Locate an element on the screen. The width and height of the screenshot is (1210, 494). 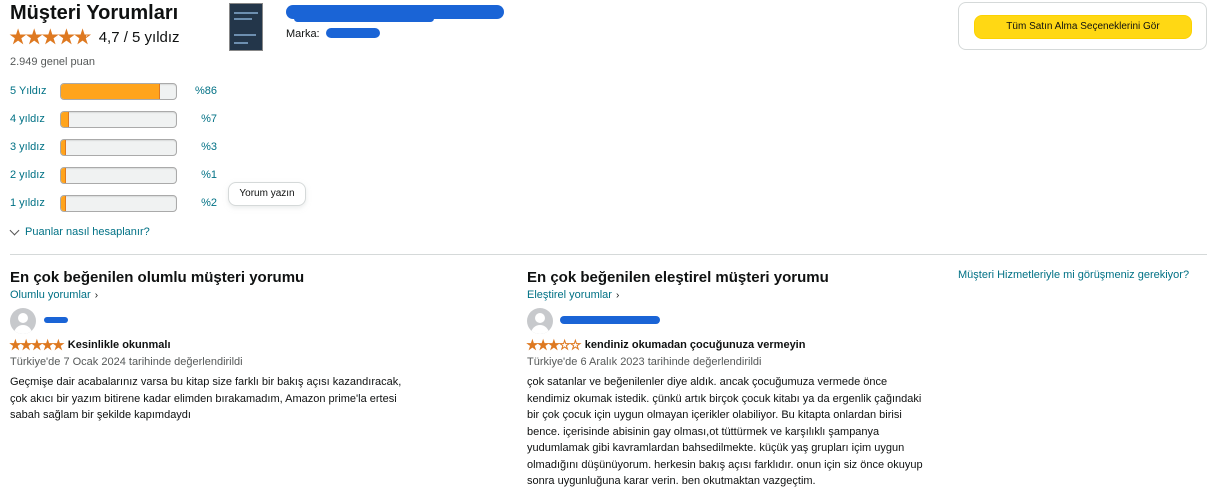
average-stars: ★★★★★ ★★★★★ is located at coordinates (51, 37).